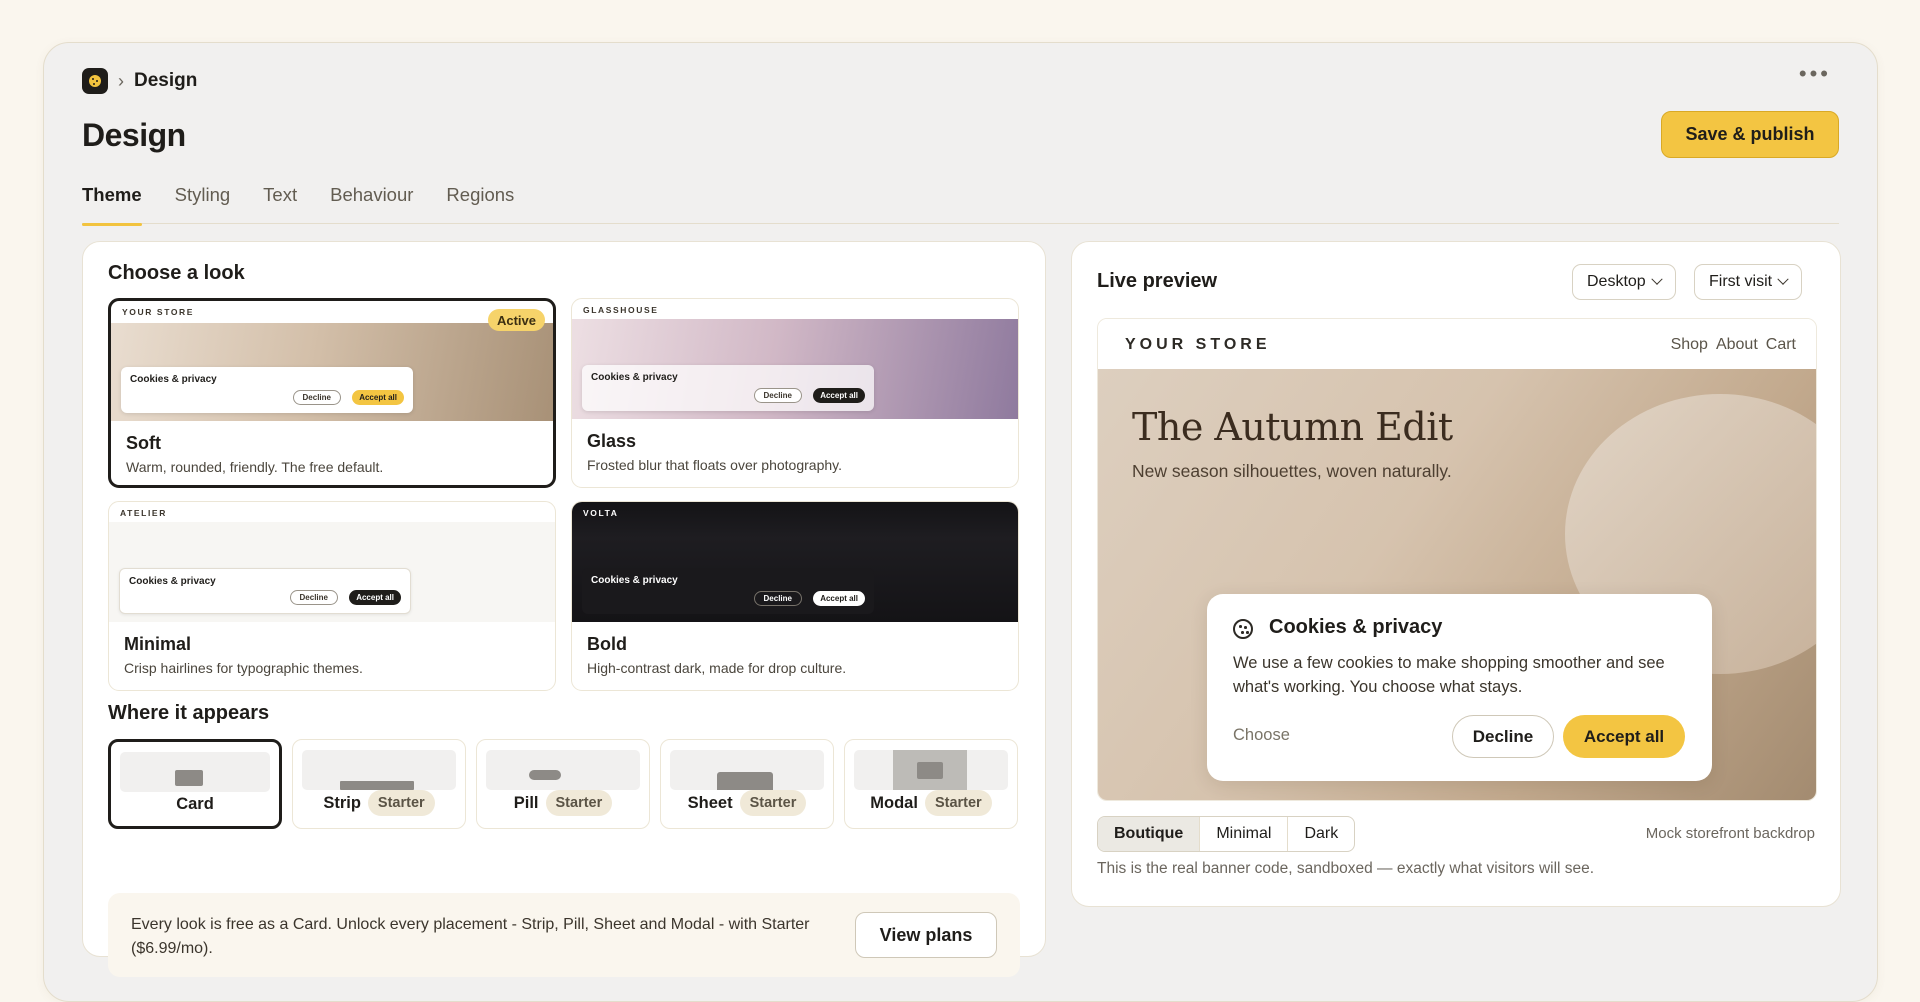  What do you see at coordinates (894, 802) in the screenshot?
I see `placement-label: Modal` at bounding box center [894, 802].